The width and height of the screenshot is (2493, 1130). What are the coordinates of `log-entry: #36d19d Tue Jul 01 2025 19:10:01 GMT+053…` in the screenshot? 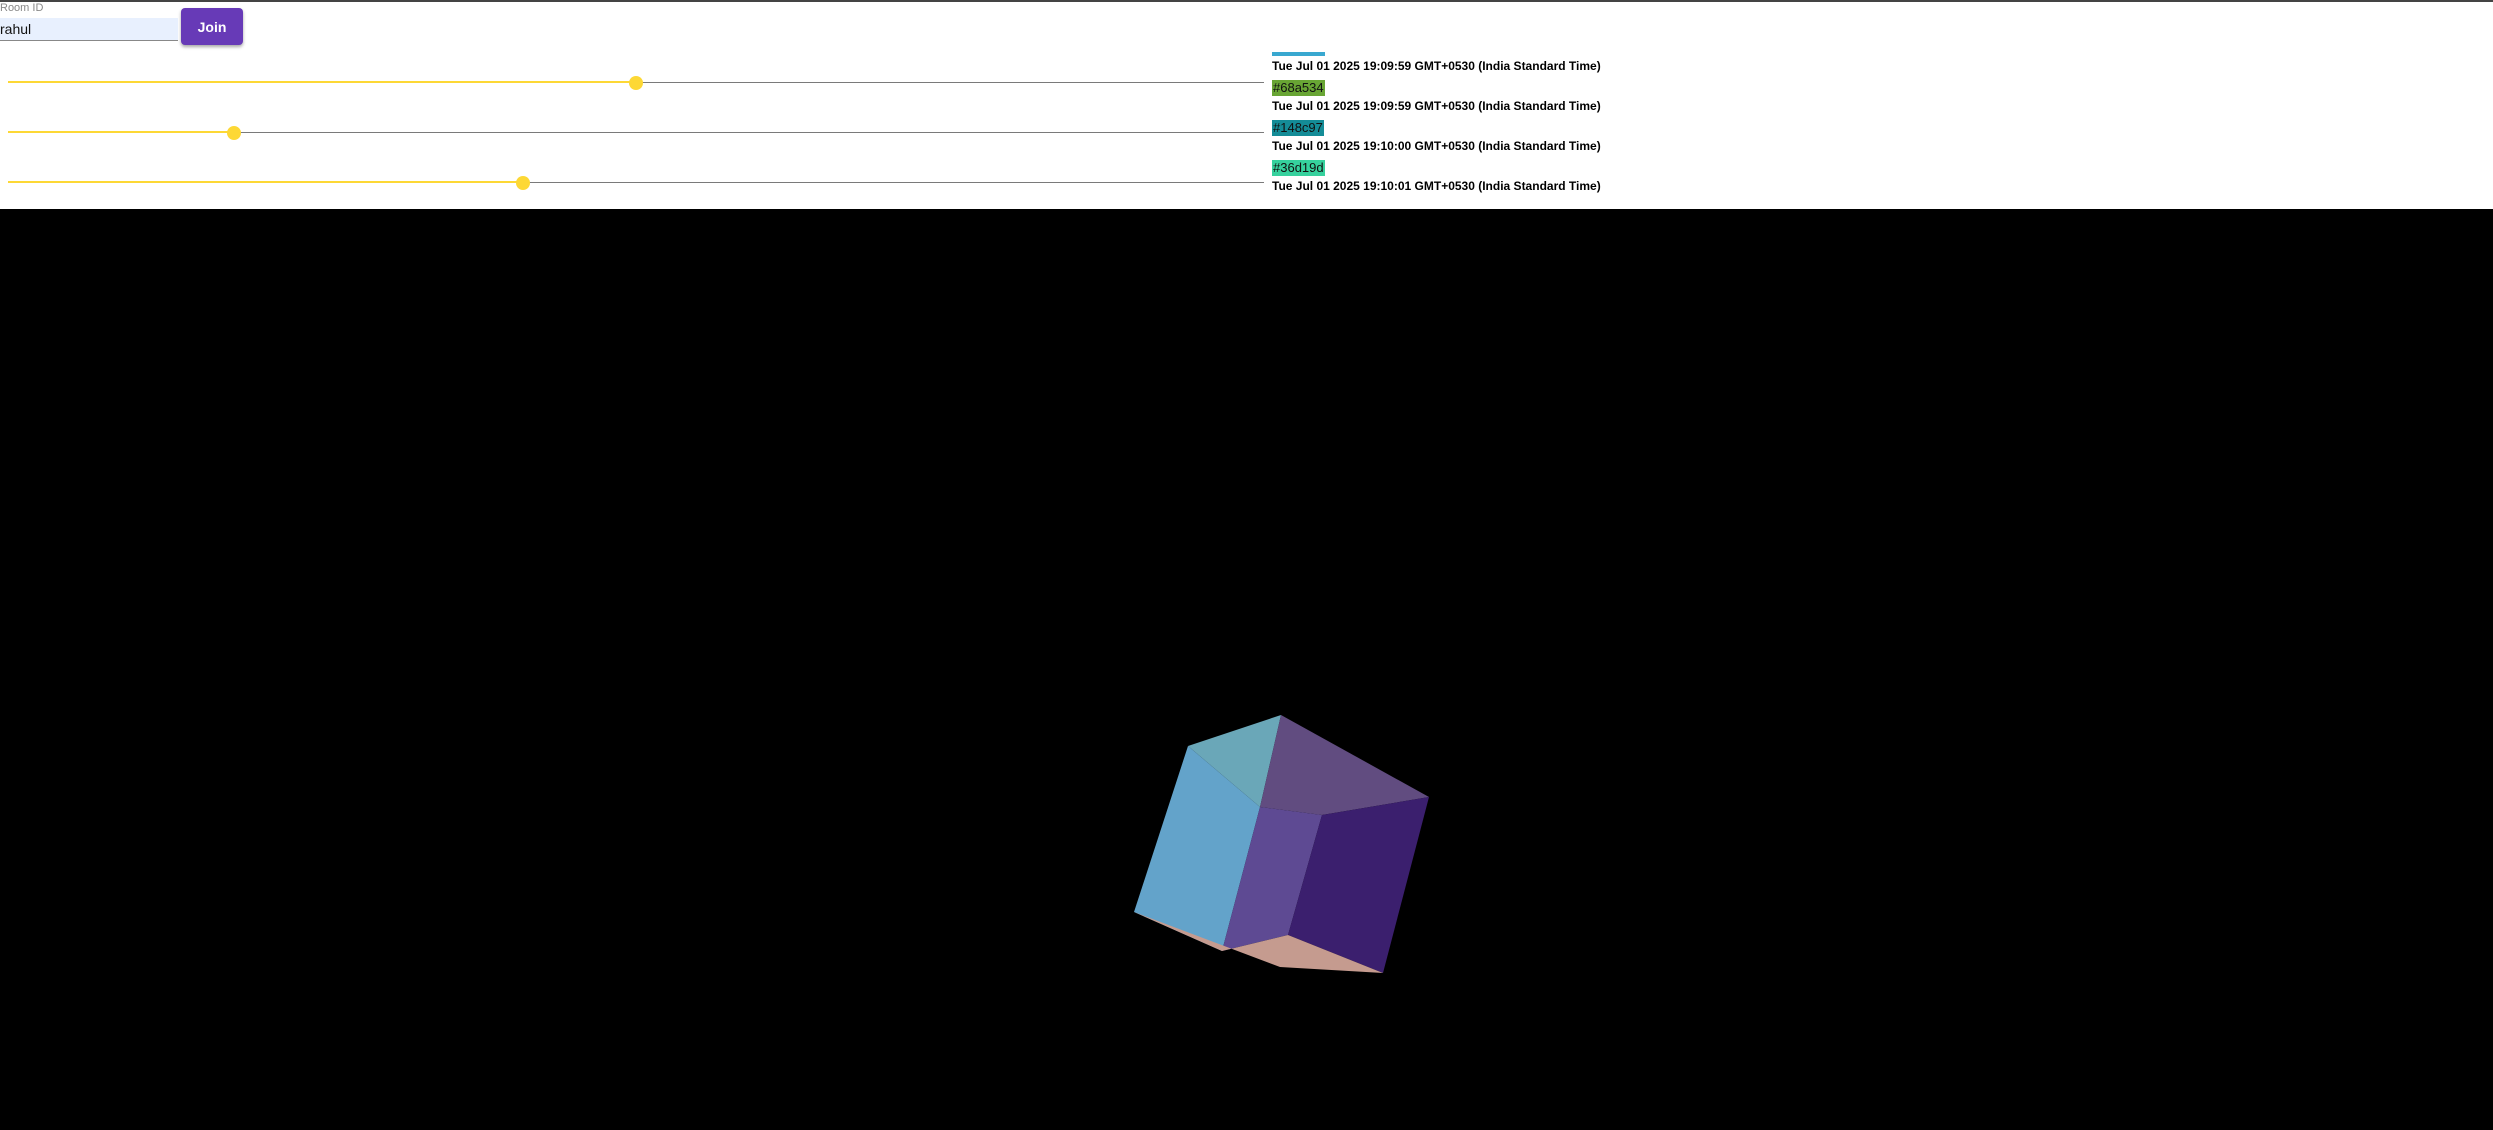 It's located at (1572, 180).